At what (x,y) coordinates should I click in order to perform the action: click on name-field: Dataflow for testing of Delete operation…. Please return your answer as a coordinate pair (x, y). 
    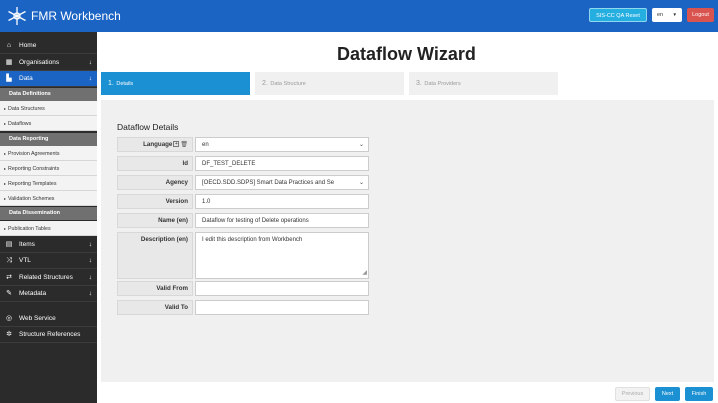
    Looking at the image, I should click on (282, 220).